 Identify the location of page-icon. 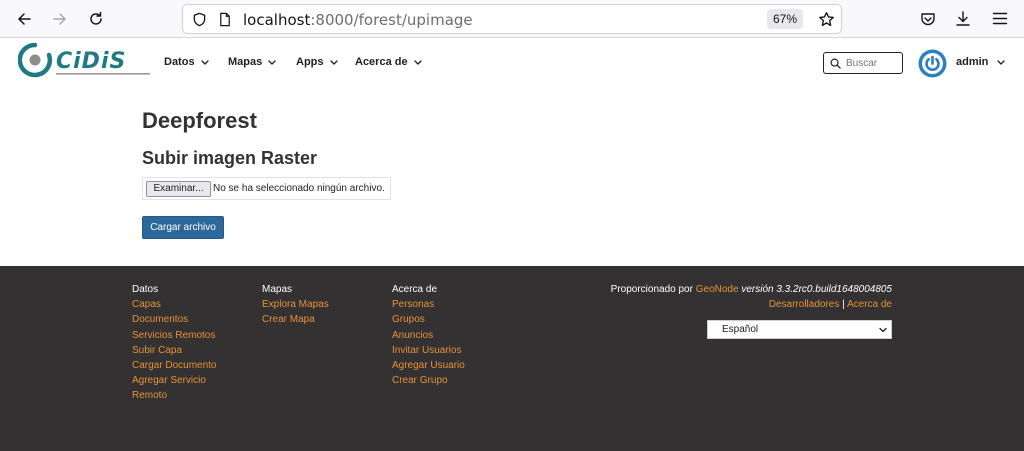
(225, 19).